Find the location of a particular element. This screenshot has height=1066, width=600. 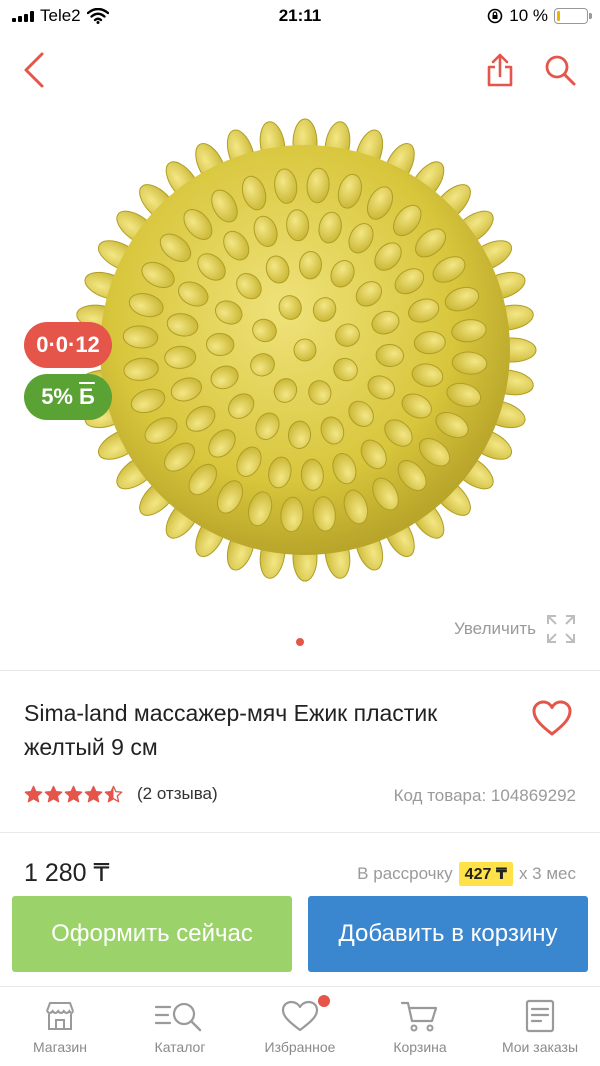

status-bar: Tele2 21:11 10 % is located at coordinates (300, 16).